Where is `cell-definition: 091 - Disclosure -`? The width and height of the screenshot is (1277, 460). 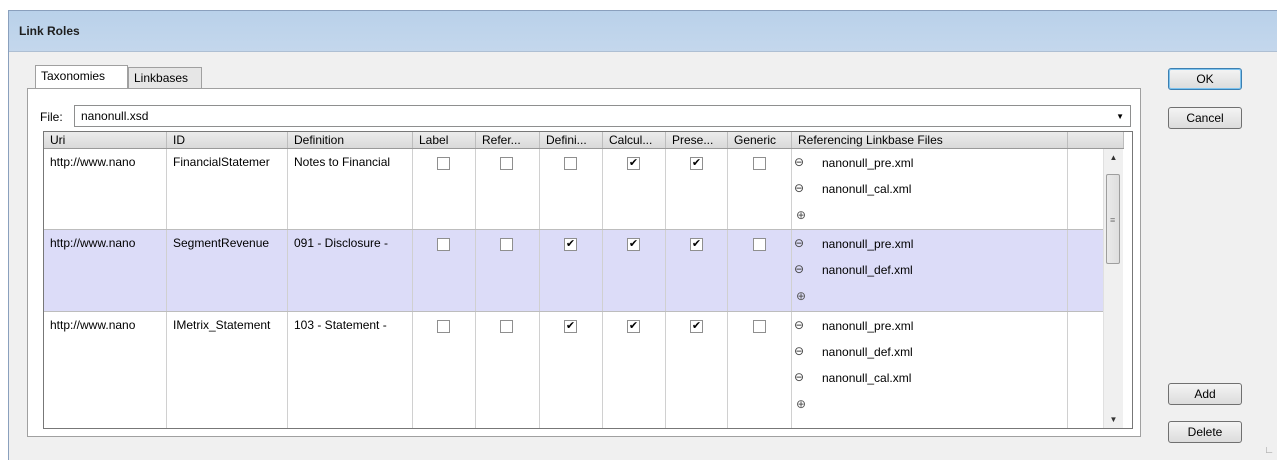
cell-definition: 091 - Disclosure - is located at coordinates (350, 270).